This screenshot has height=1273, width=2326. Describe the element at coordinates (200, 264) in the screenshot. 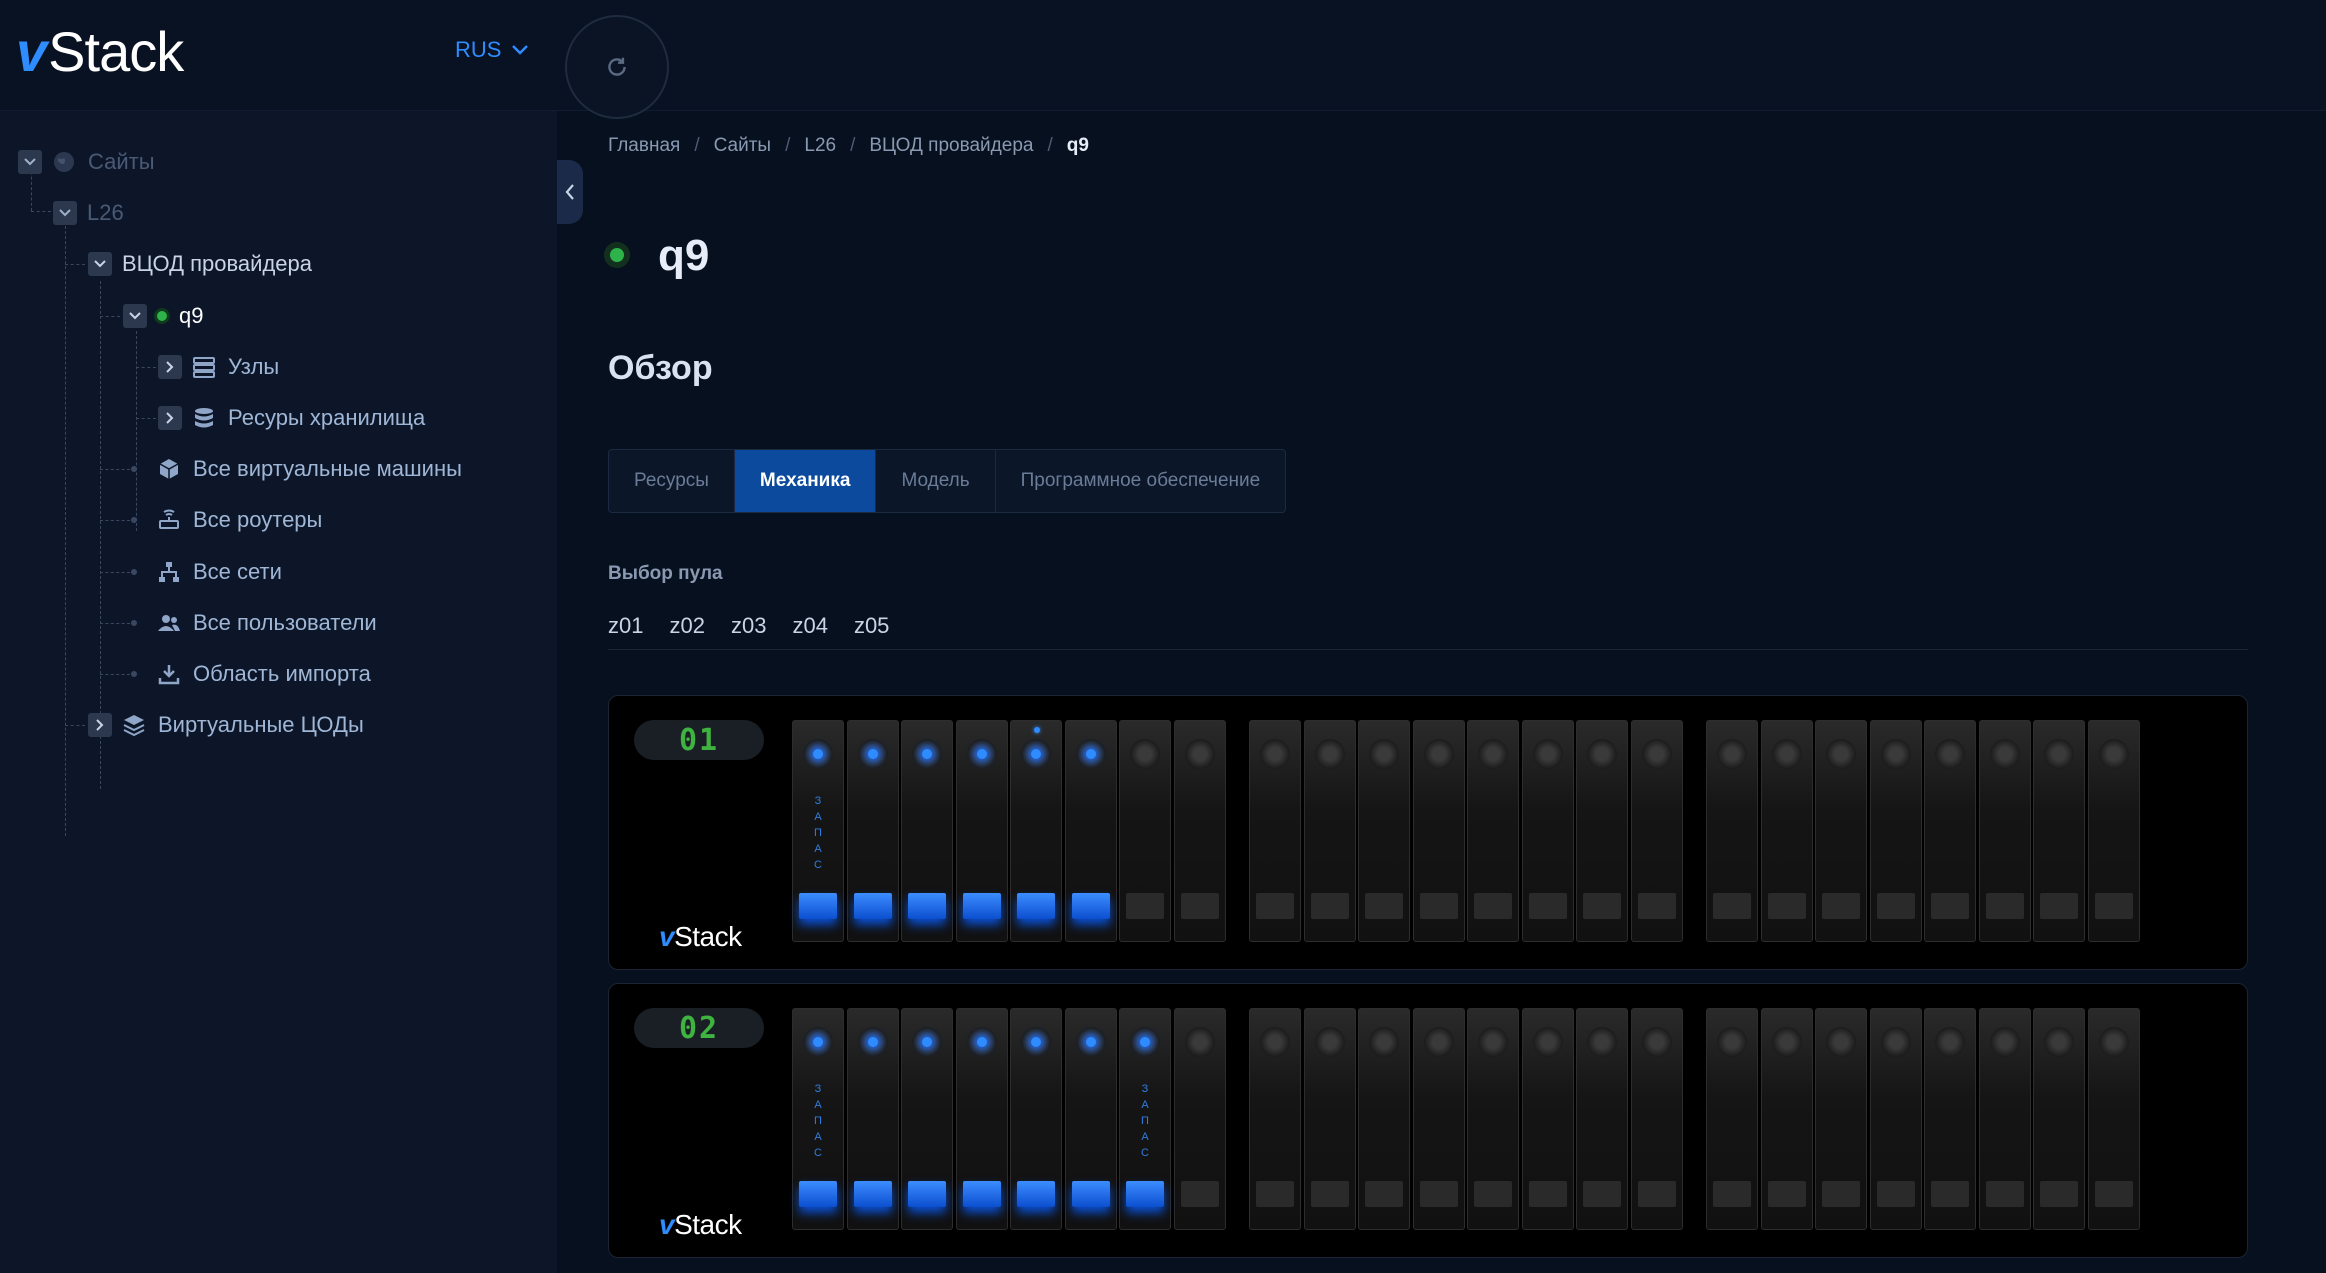

I see `tree-item-vcod: ВЦОД провайдера` at that location.